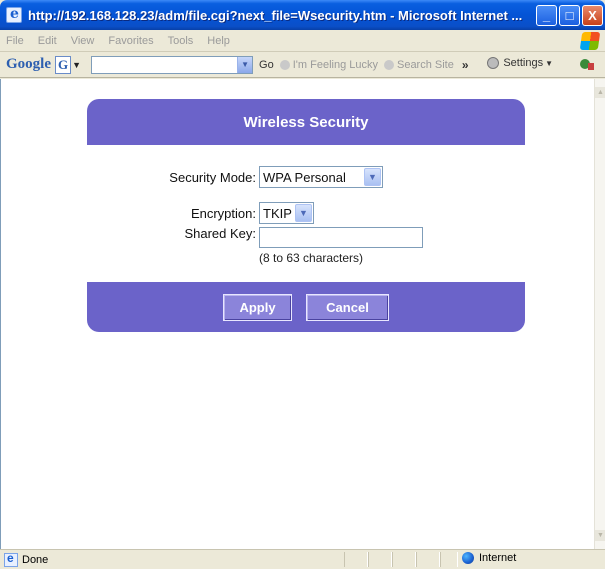 This screenshot has width=605, height=569. I want to click on page-title: Wireless Security, so click(306, 122).